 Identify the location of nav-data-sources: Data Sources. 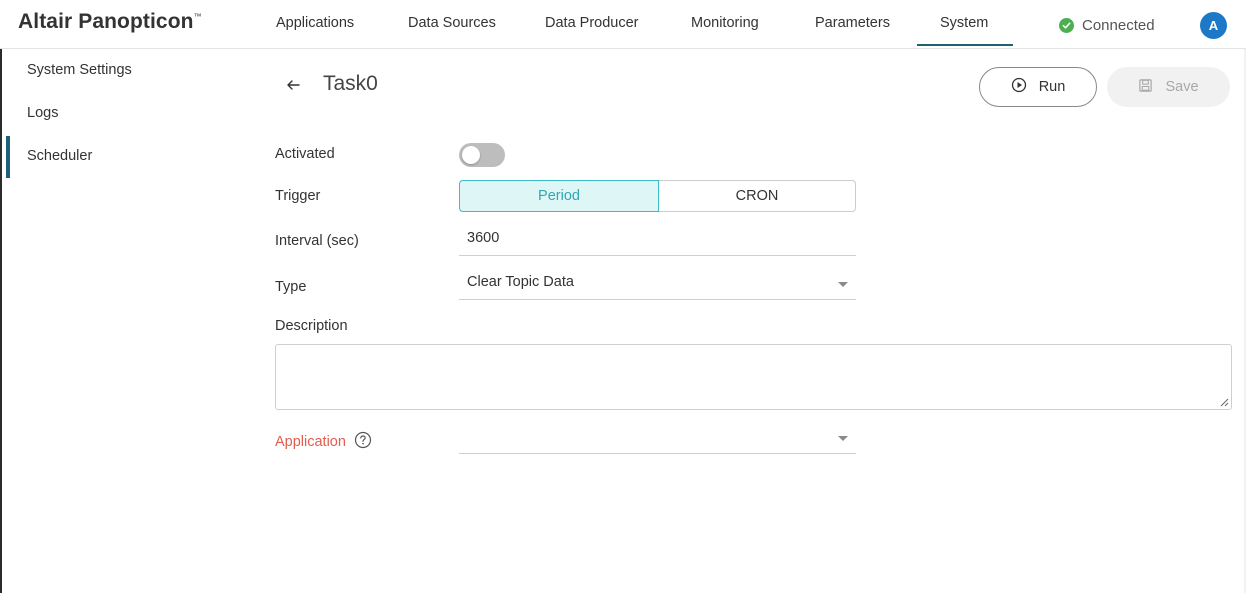
(452, 23).